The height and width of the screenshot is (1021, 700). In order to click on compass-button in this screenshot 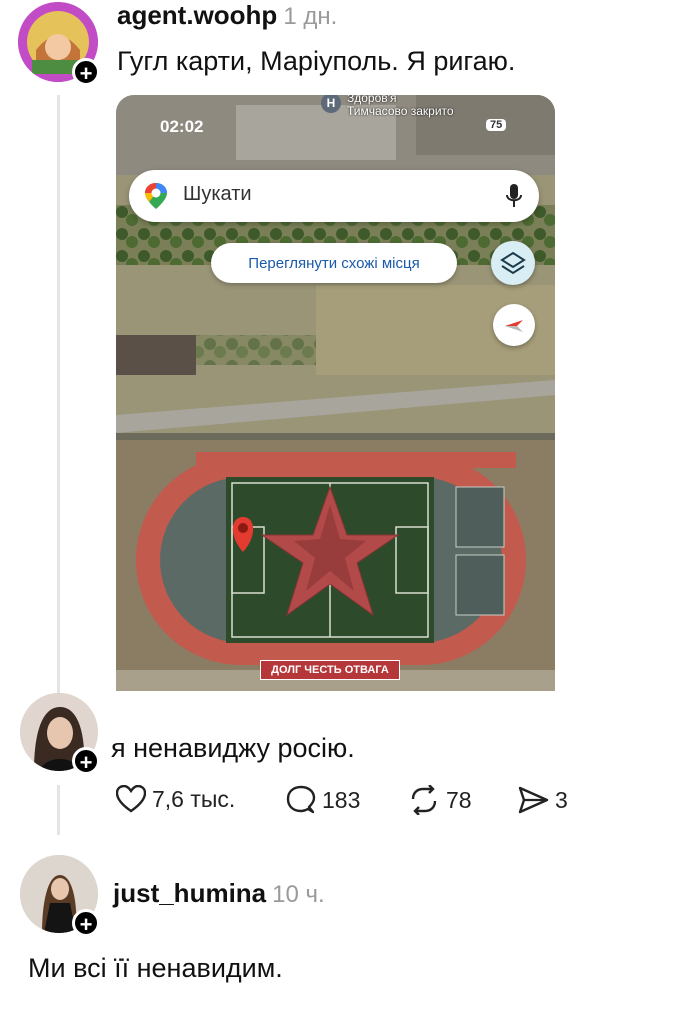, I will do `click(514, 325)`.